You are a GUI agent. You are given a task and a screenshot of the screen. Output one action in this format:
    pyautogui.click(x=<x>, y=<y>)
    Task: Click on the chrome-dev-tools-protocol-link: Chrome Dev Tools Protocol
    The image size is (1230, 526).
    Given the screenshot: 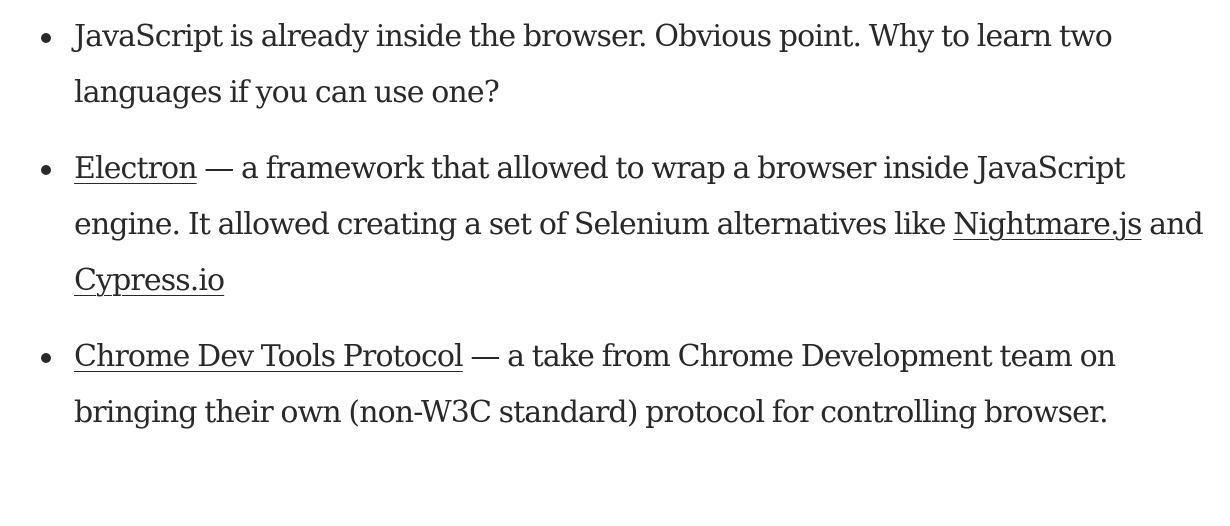 What is the action you would take?
    pyautogui.click(x=269, y=356)
    